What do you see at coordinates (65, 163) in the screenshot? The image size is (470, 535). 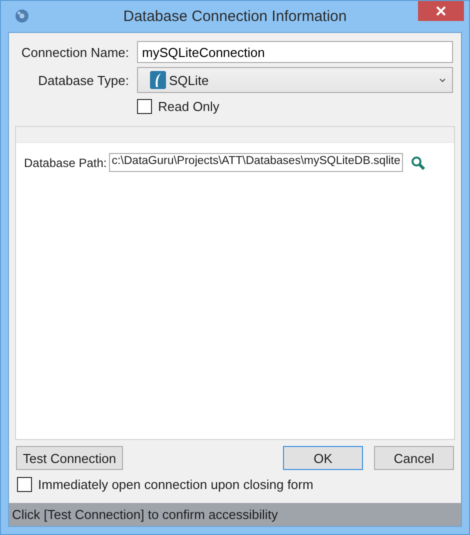 I see `field-label: Database Path:` at bounding box center [65, 163].